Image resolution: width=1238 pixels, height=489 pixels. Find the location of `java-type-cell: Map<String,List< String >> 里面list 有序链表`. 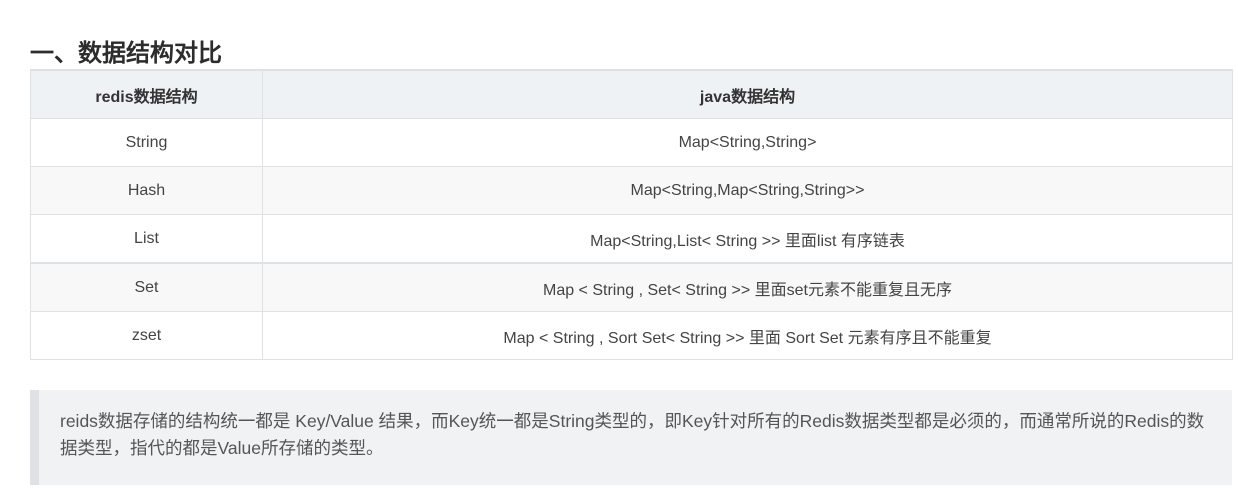

java-type-cell: Map<String,List< String >> 里面list 有序链表 is located at coordinates (747, 239).